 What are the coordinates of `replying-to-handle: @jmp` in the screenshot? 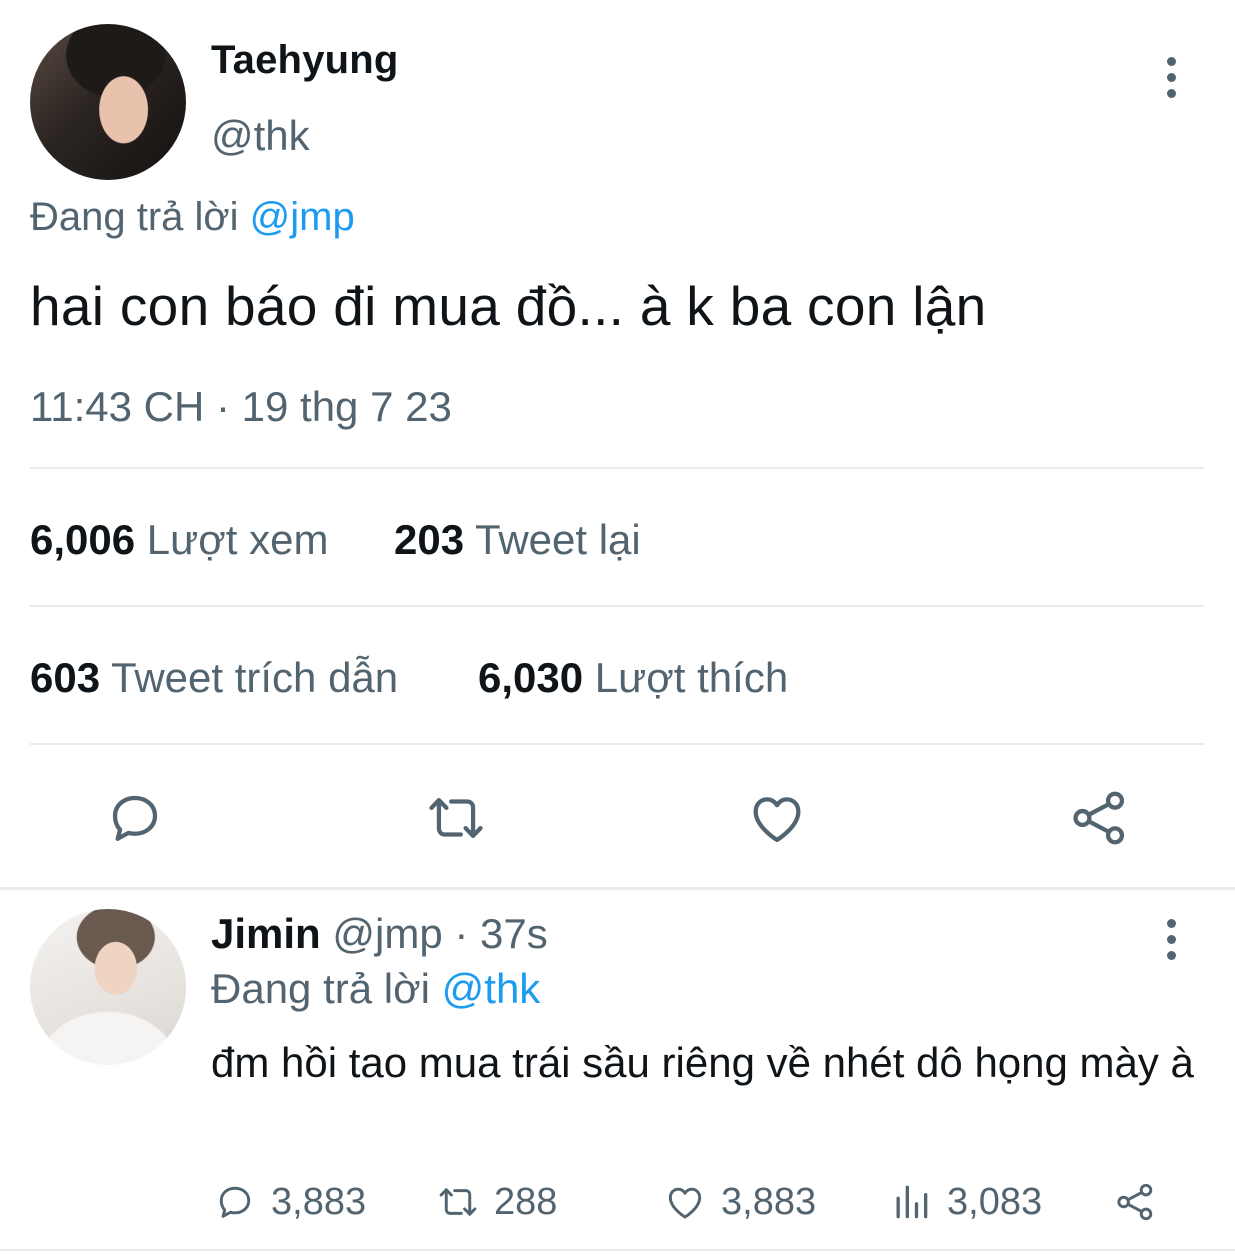 It's located at (302, 217).